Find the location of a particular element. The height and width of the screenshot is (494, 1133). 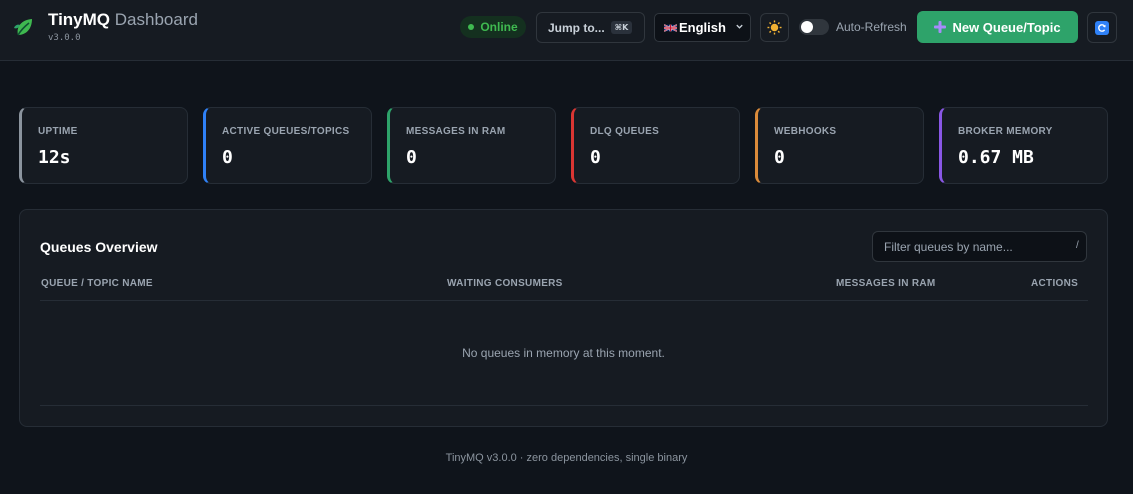

panel-title: Queues Overview is located at coordinates (99, 247).